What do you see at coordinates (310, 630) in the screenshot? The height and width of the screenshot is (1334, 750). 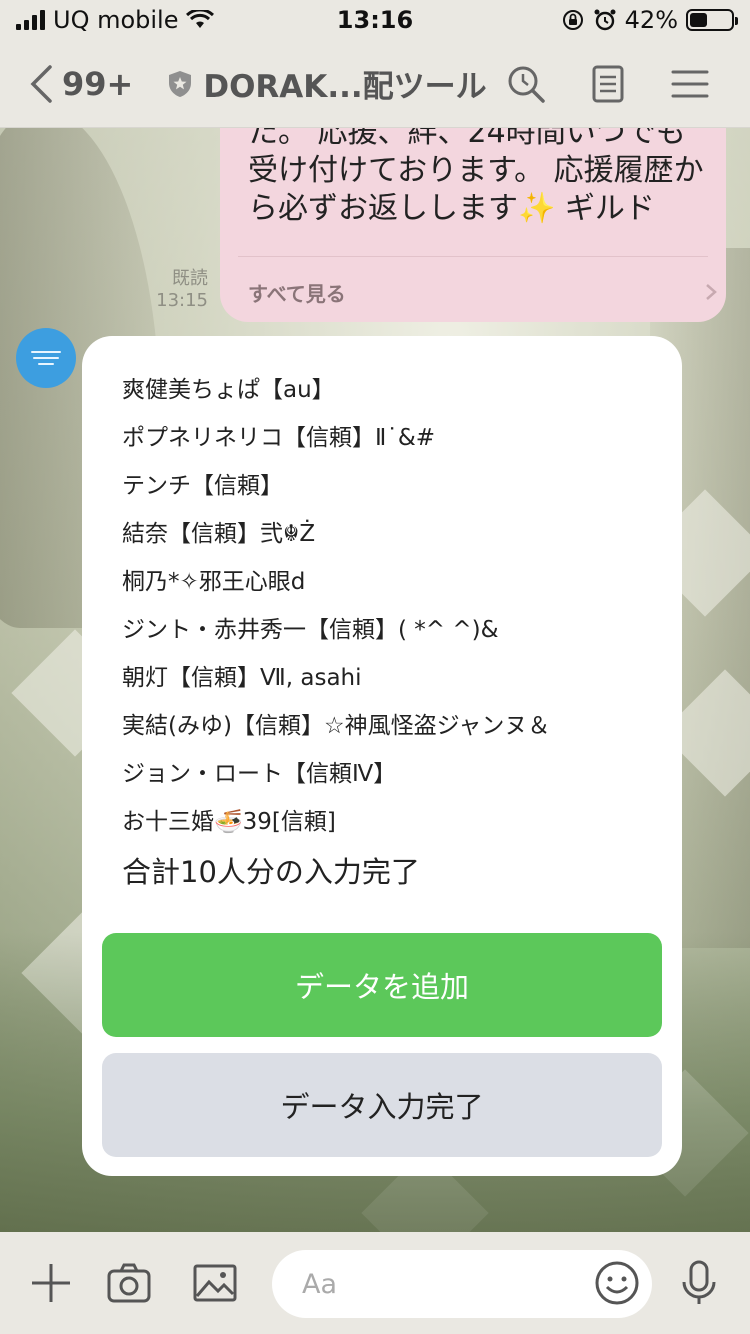 I see `list-item: ジント・赤井秀一【信頼】( *^ ^)&` at bounding box center [310, 630].